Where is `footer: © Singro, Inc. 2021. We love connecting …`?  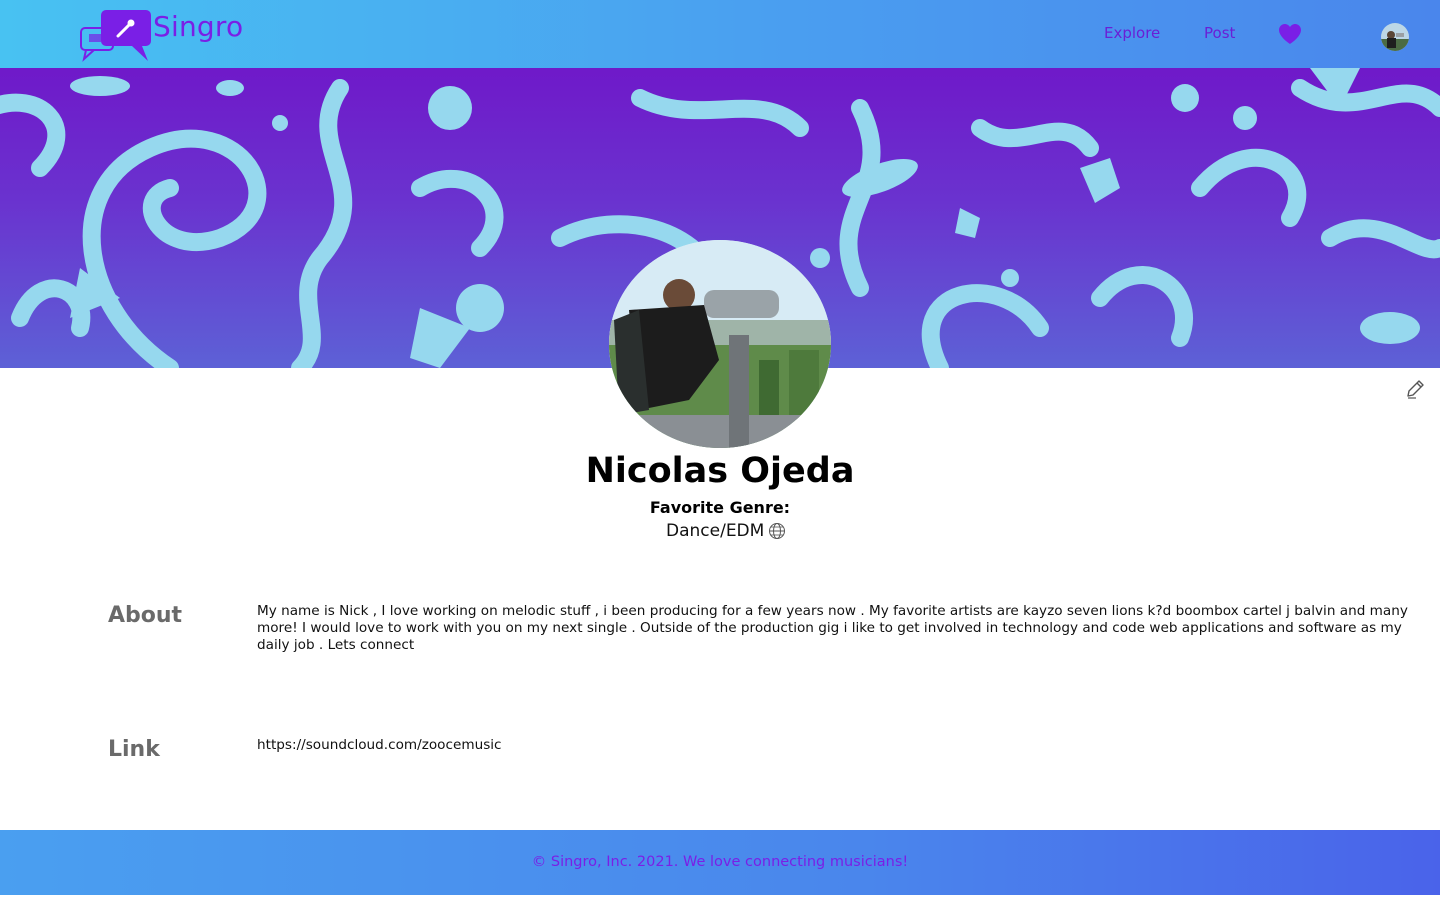
footer: © Singro, Inc. 2021. We love connecting … is located at coordinates (720, 862).